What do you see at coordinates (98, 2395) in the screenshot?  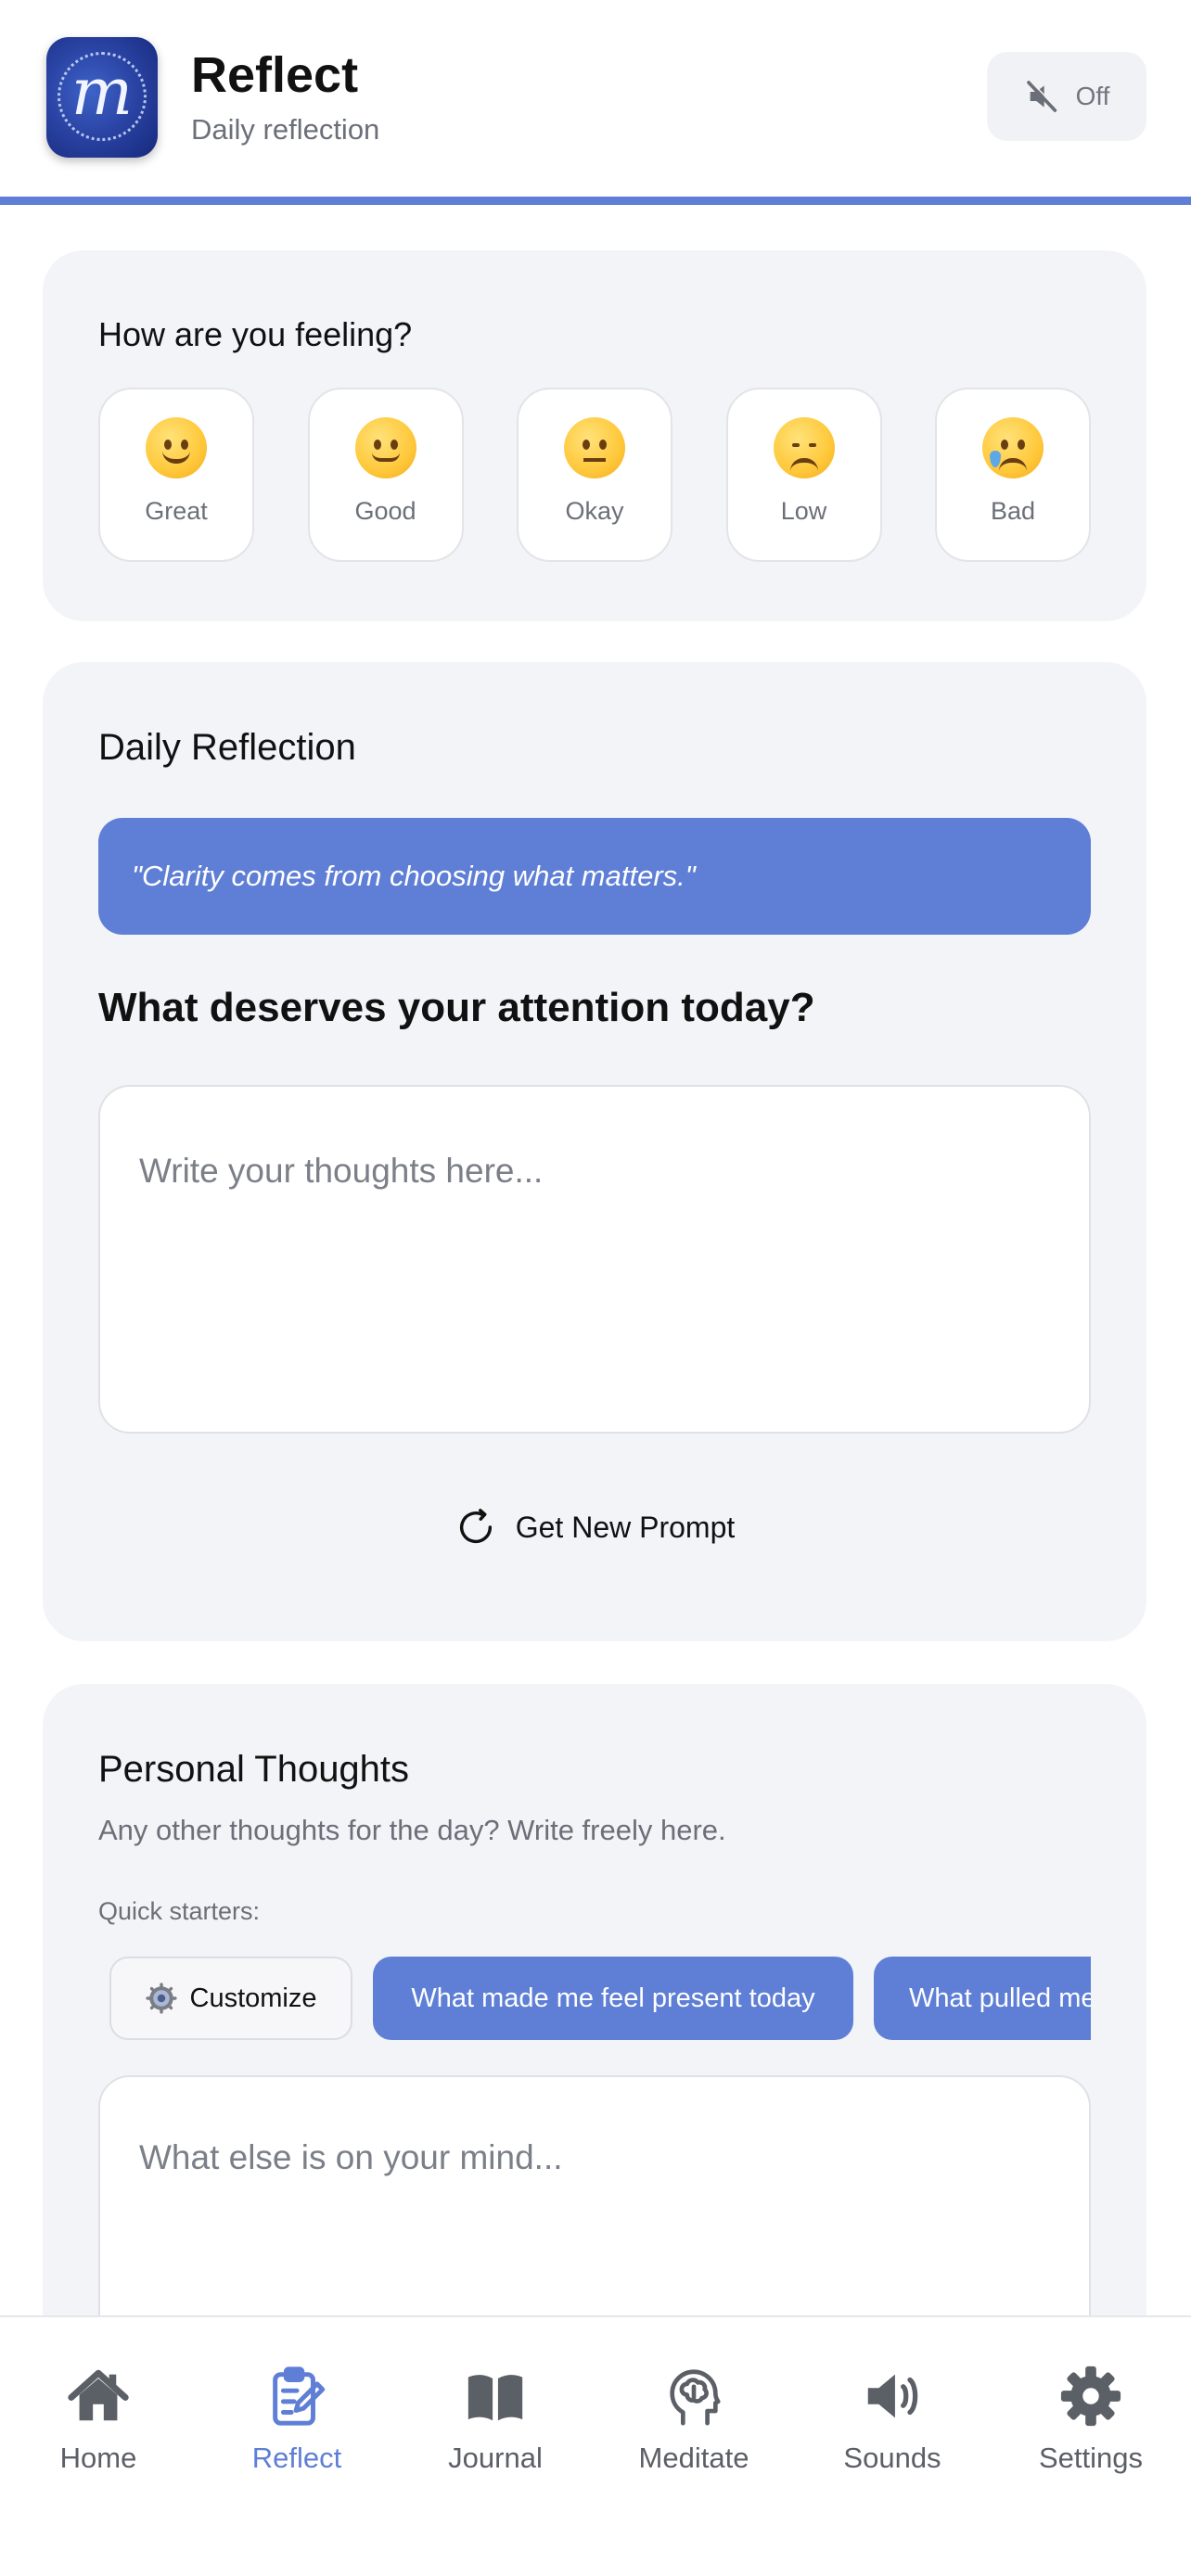 I see `home-icon` at bounding box center [98, 2395].